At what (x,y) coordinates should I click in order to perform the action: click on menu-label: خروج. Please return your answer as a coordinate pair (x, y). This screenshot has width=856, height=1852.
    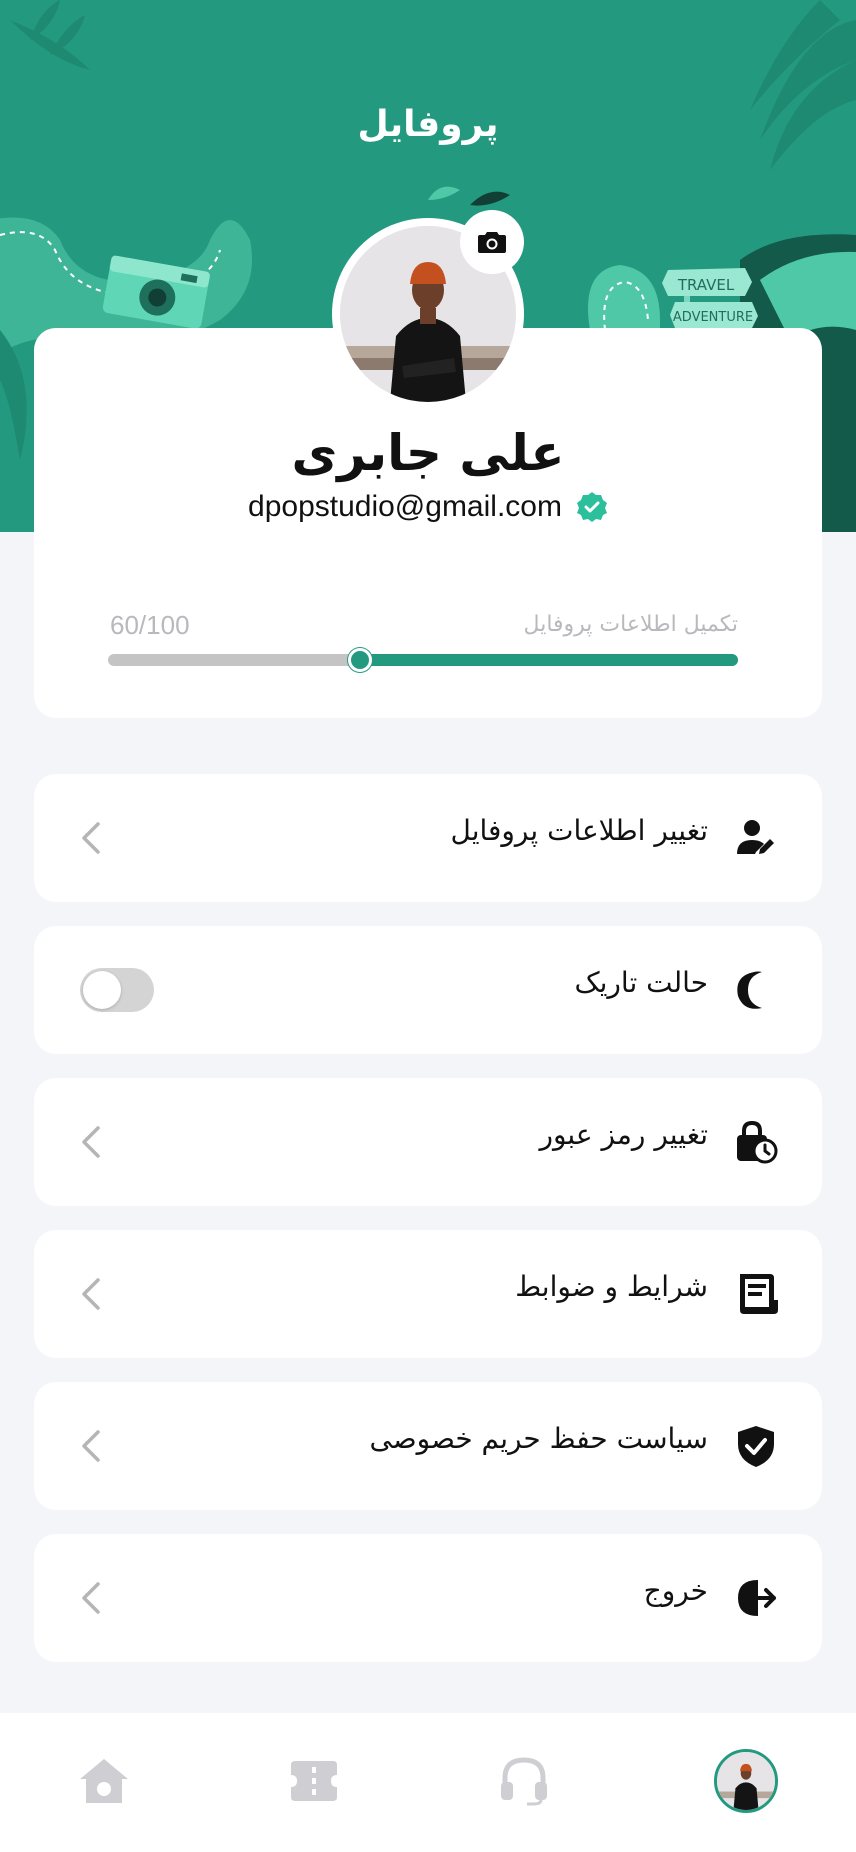
    Looking at the image, I should click on (675, 1590).